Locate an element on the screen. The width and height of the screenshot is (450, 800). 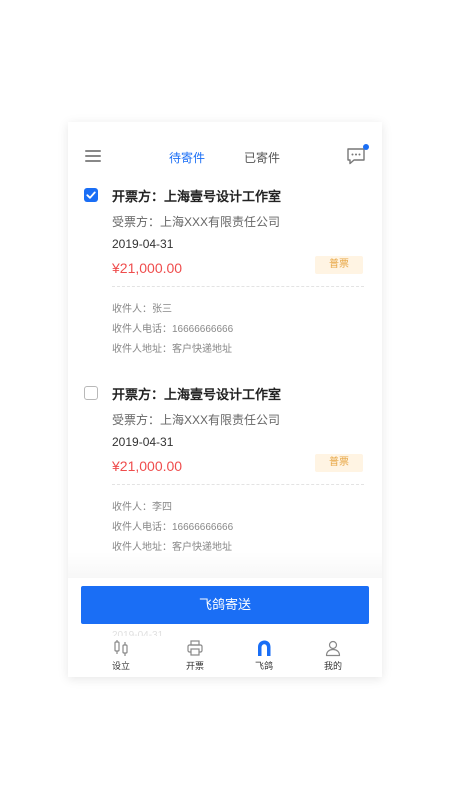
tab-pending: 待寄件 is located at coordinates (187, 157).